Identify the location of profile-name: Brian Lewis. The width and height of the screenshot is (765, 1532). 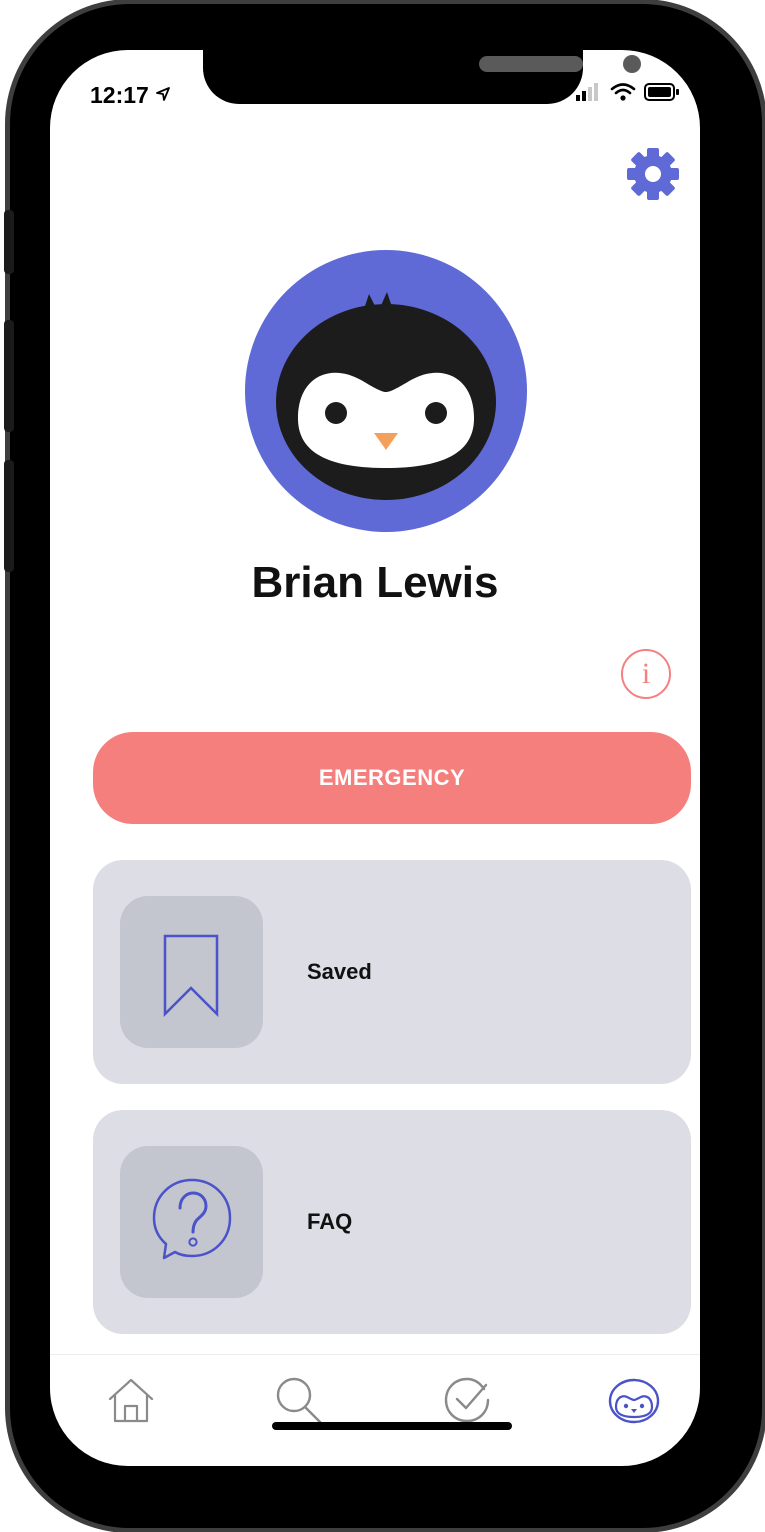
(375, 582).